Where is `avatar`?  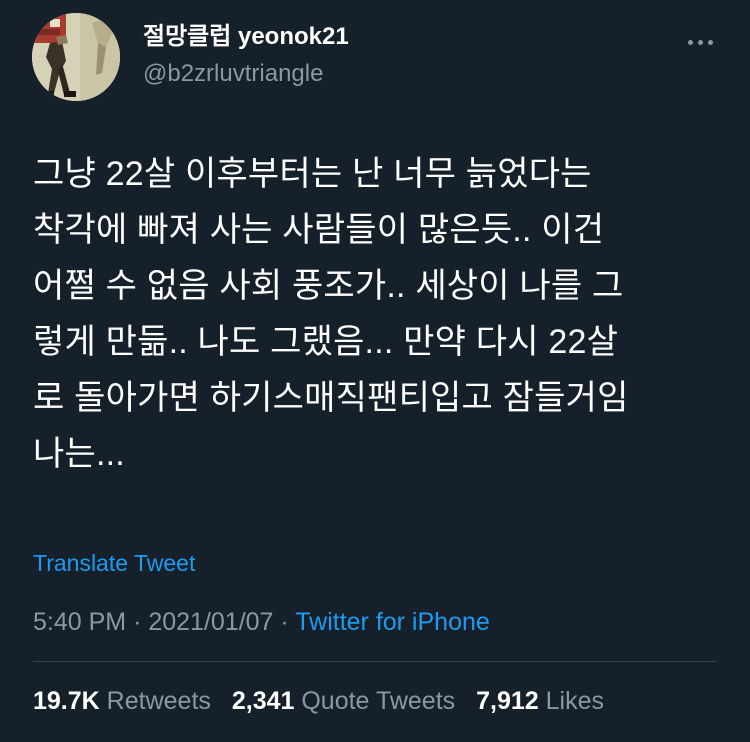
avatar is located at coordinates (76, 57).